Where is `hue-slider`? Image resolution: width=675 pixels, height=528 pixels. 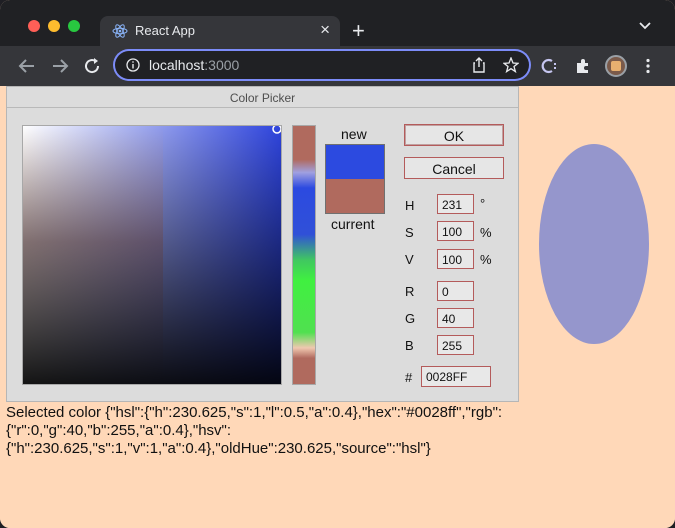
hue-slider is located at coordinates (304, 255).